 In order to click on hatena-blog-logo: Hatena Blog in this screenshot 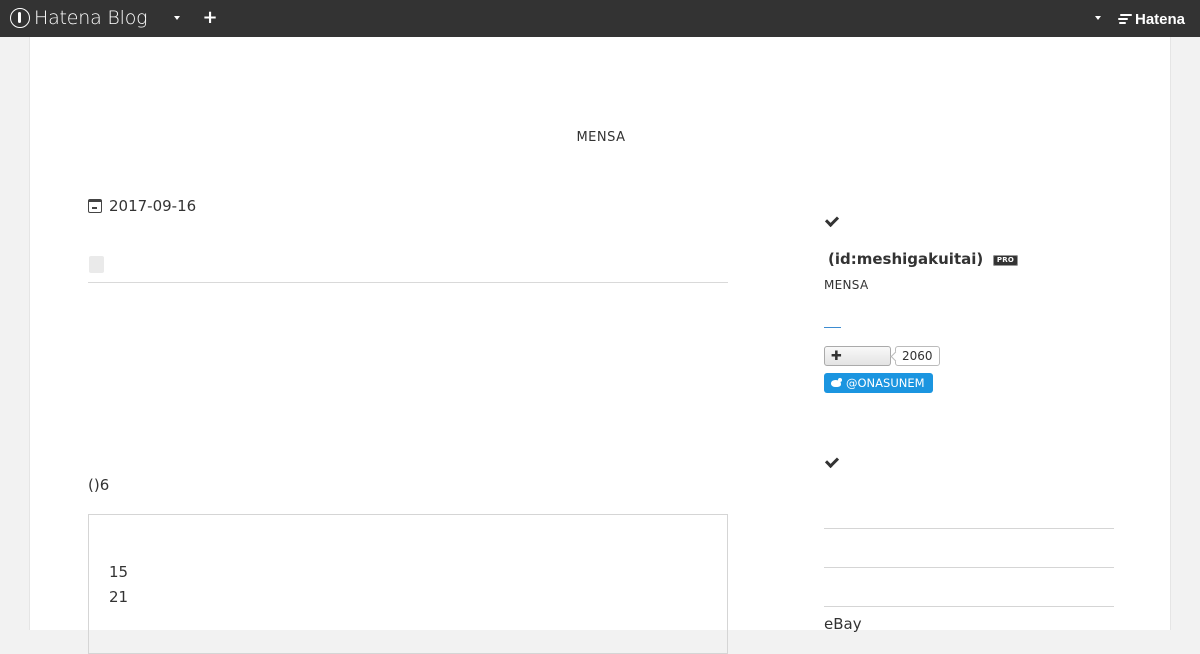, I will do `click(79, 18)`.